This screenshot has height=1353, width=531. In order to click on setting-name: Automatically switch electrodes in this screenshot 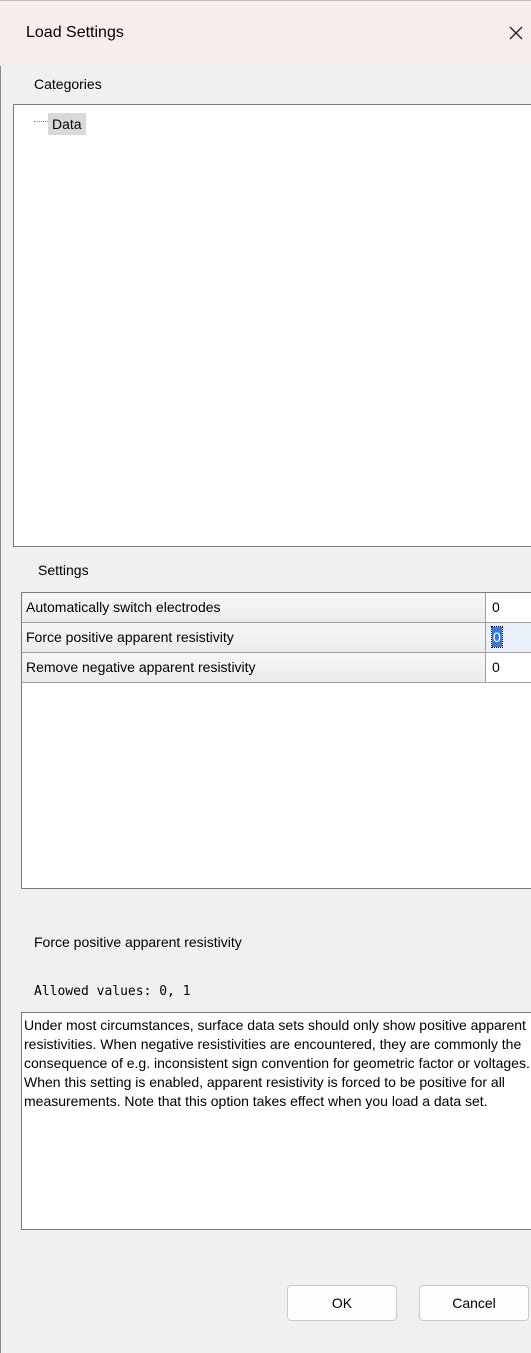, I will do `click(254, 607)`.